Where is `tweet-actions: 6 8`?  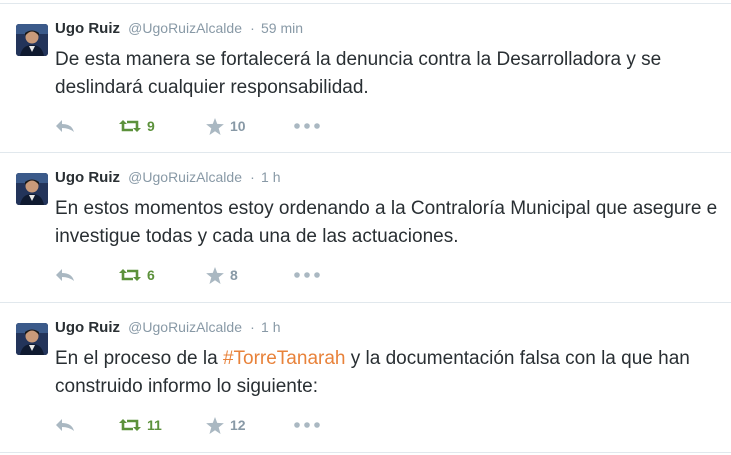 tweet-actions: 6 8 is located at coordinates (205, 275).